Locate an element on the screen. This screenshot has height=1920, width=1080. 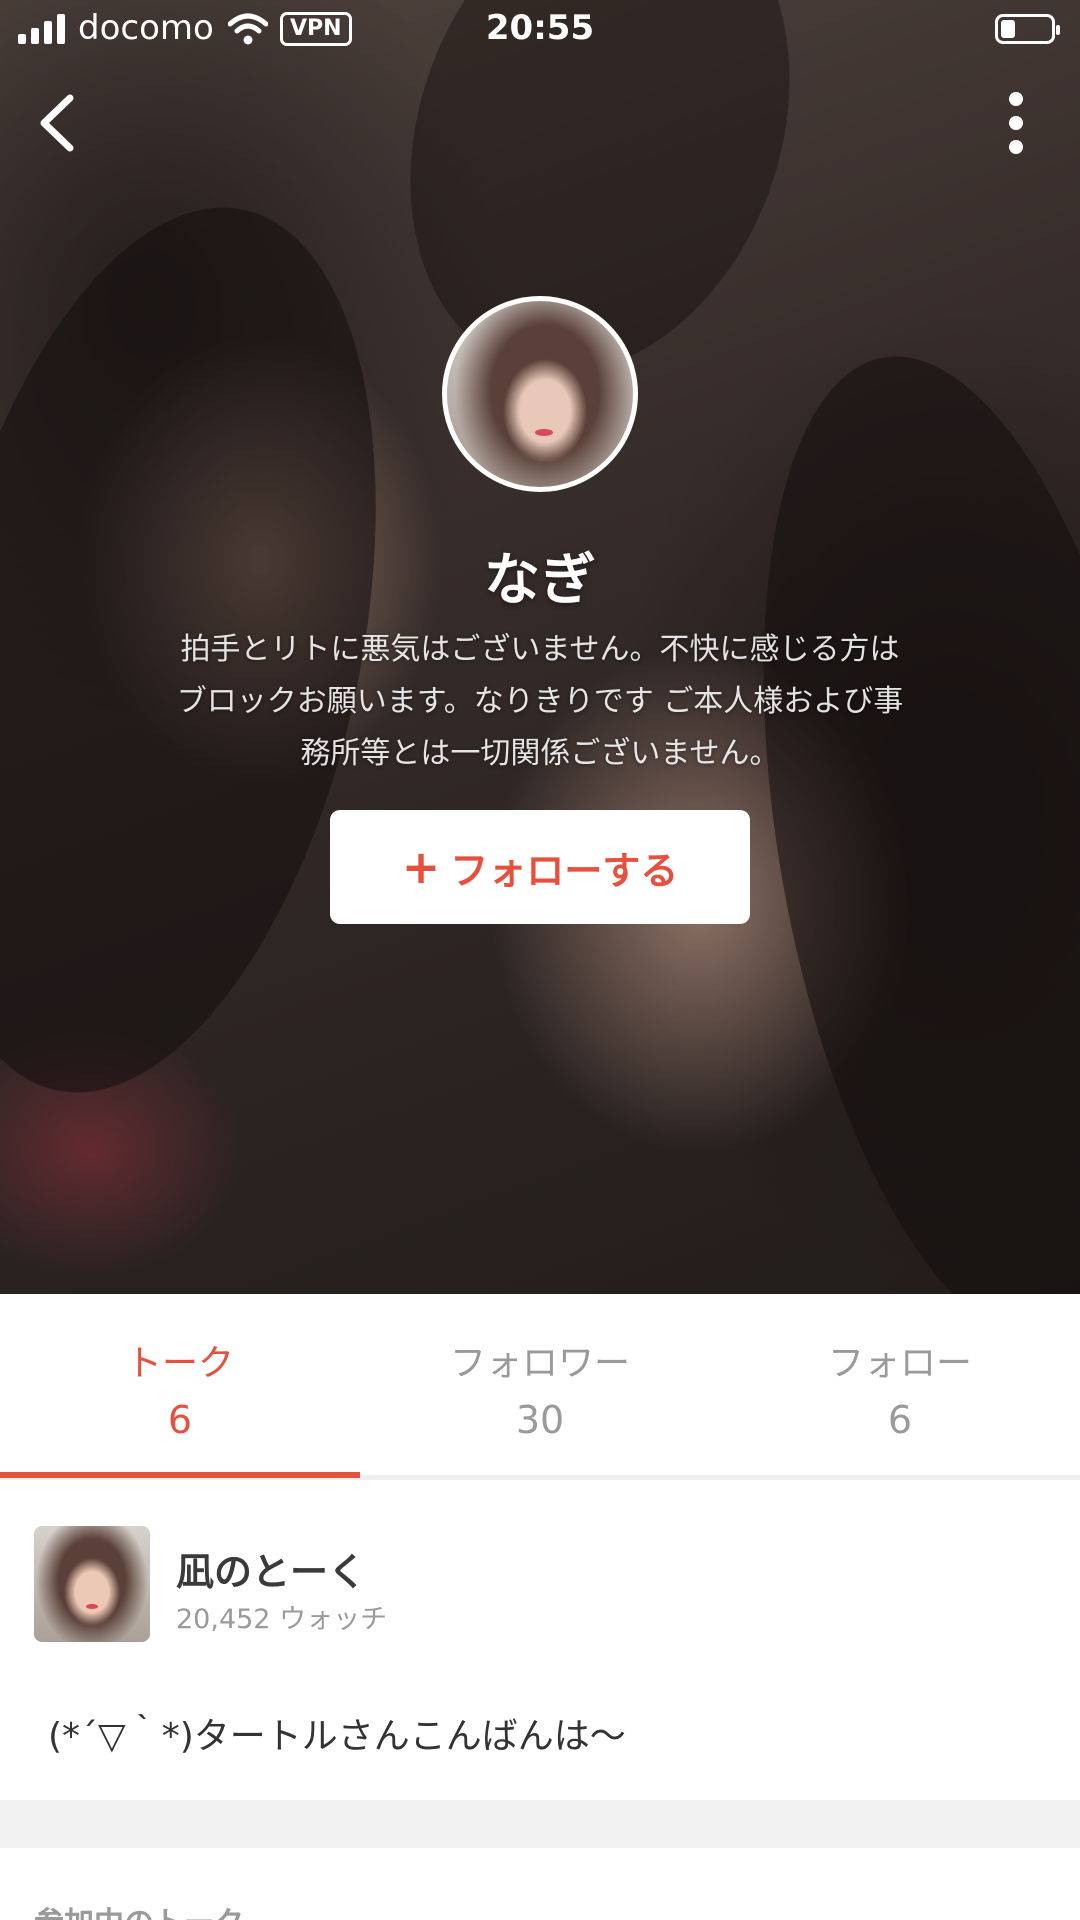
section-title: 参加中のトーク is located at coordinates (139, 1909).